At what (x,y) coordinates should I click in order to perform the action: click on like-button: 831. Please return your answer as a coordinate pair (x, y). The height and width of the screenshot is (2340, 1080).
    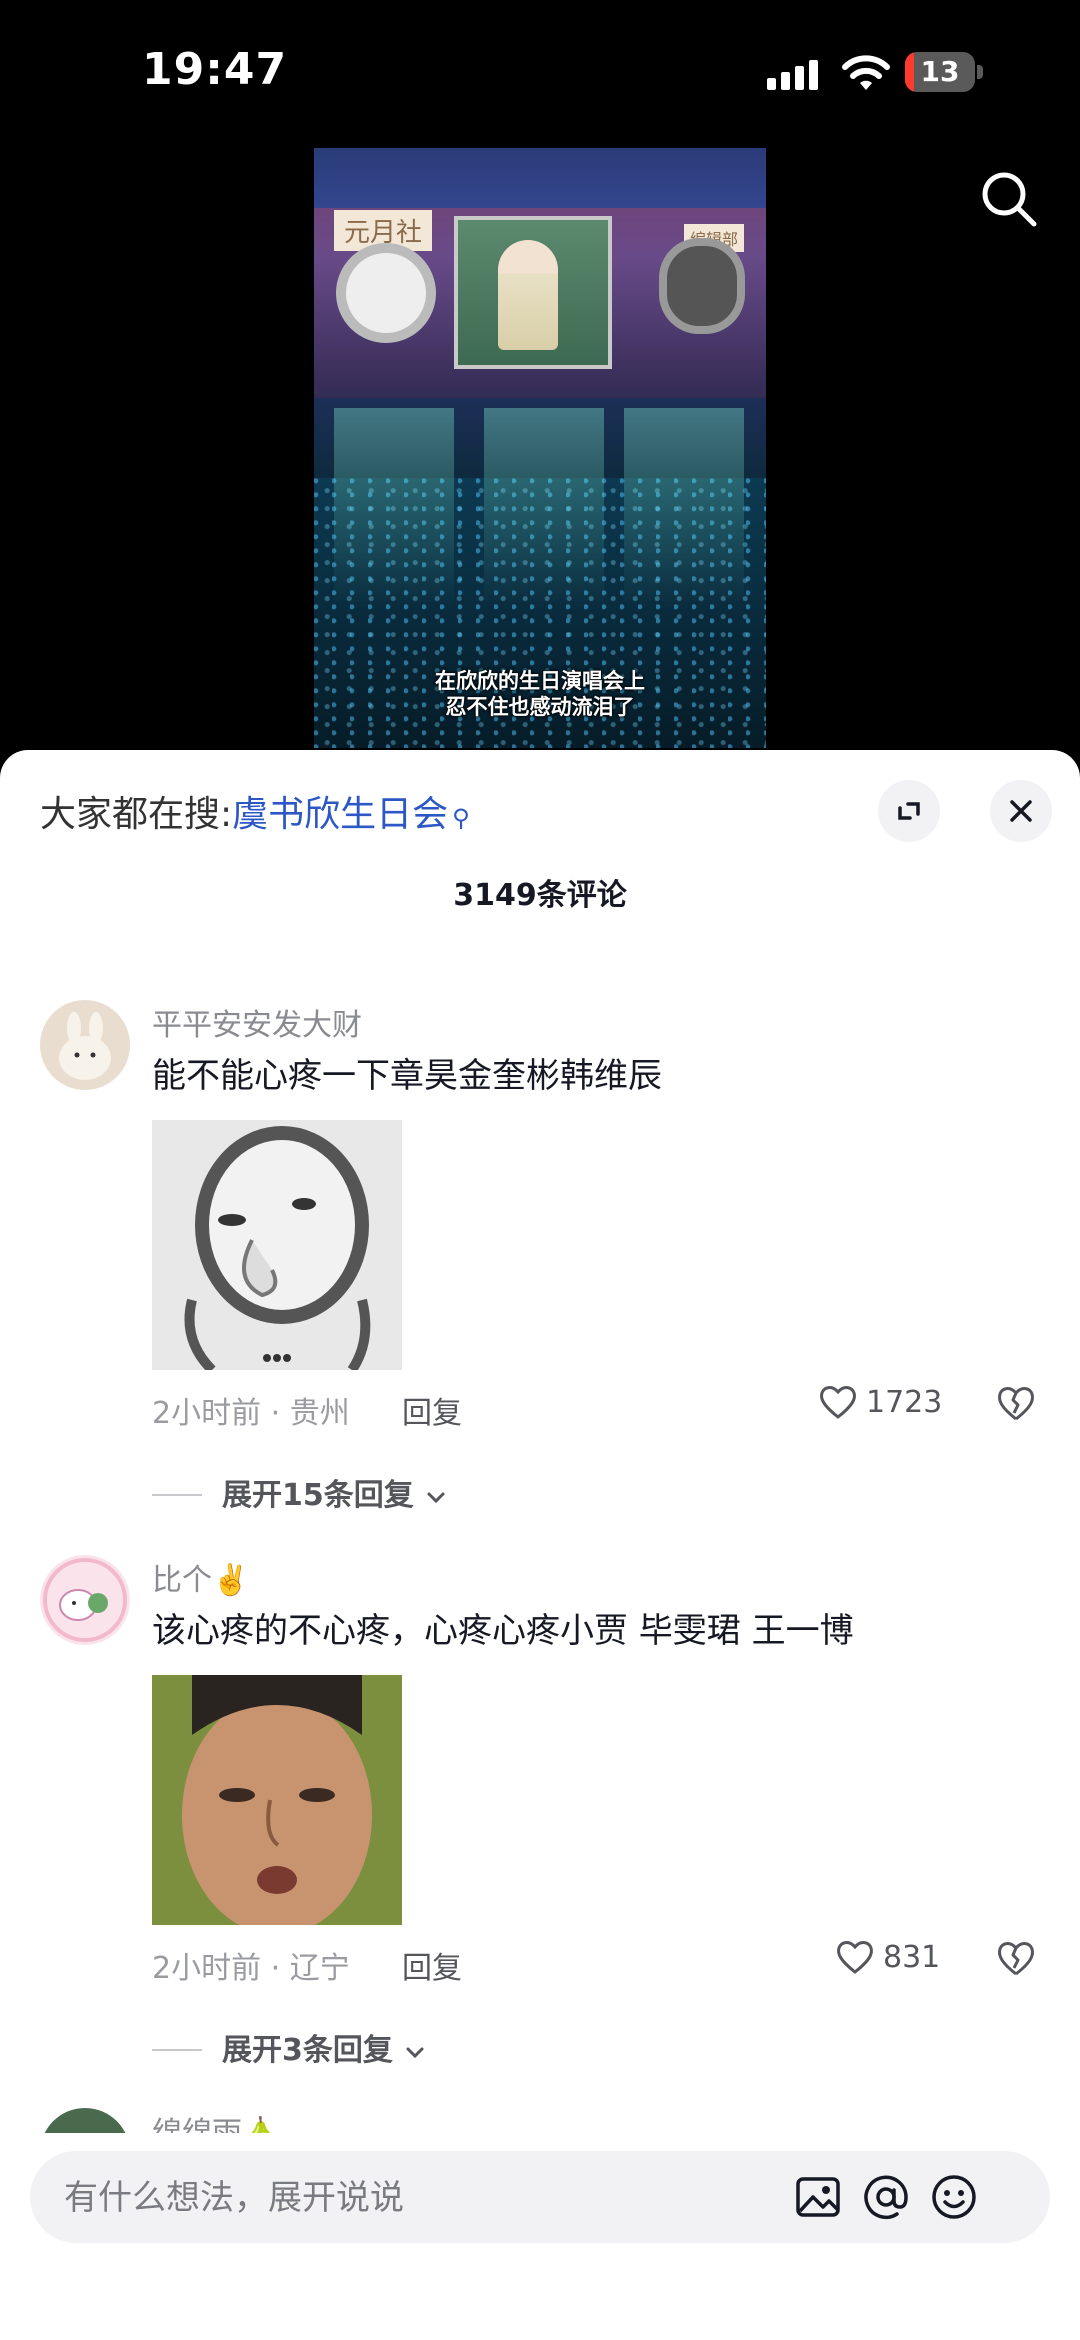
    Looking at the image, I should click on (887, 1957).